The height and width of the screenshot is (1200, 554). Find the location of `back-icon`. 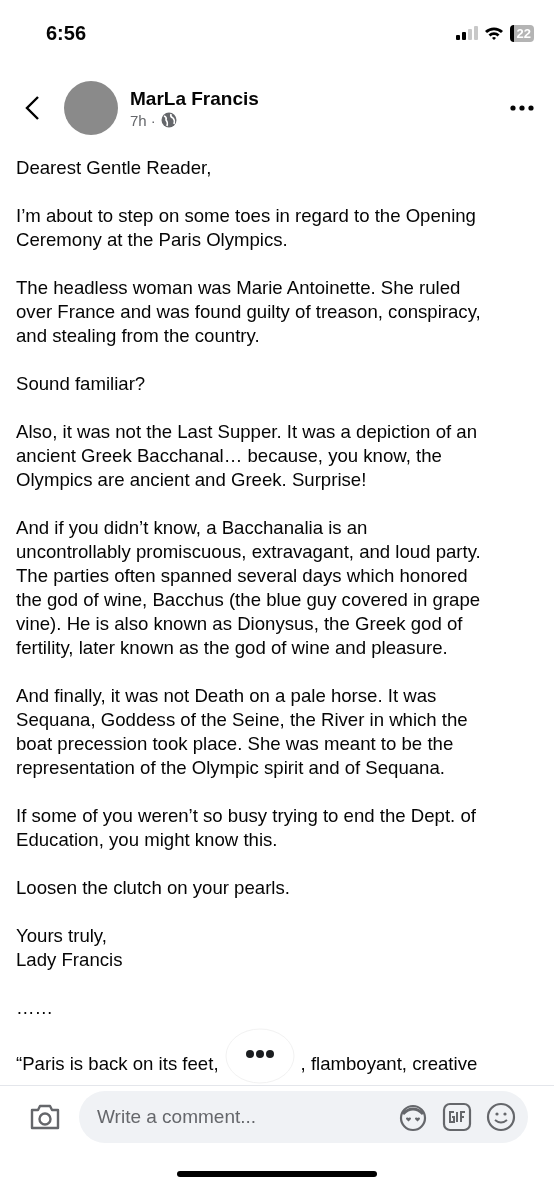

back-icon is located at coordinates (32, 108).